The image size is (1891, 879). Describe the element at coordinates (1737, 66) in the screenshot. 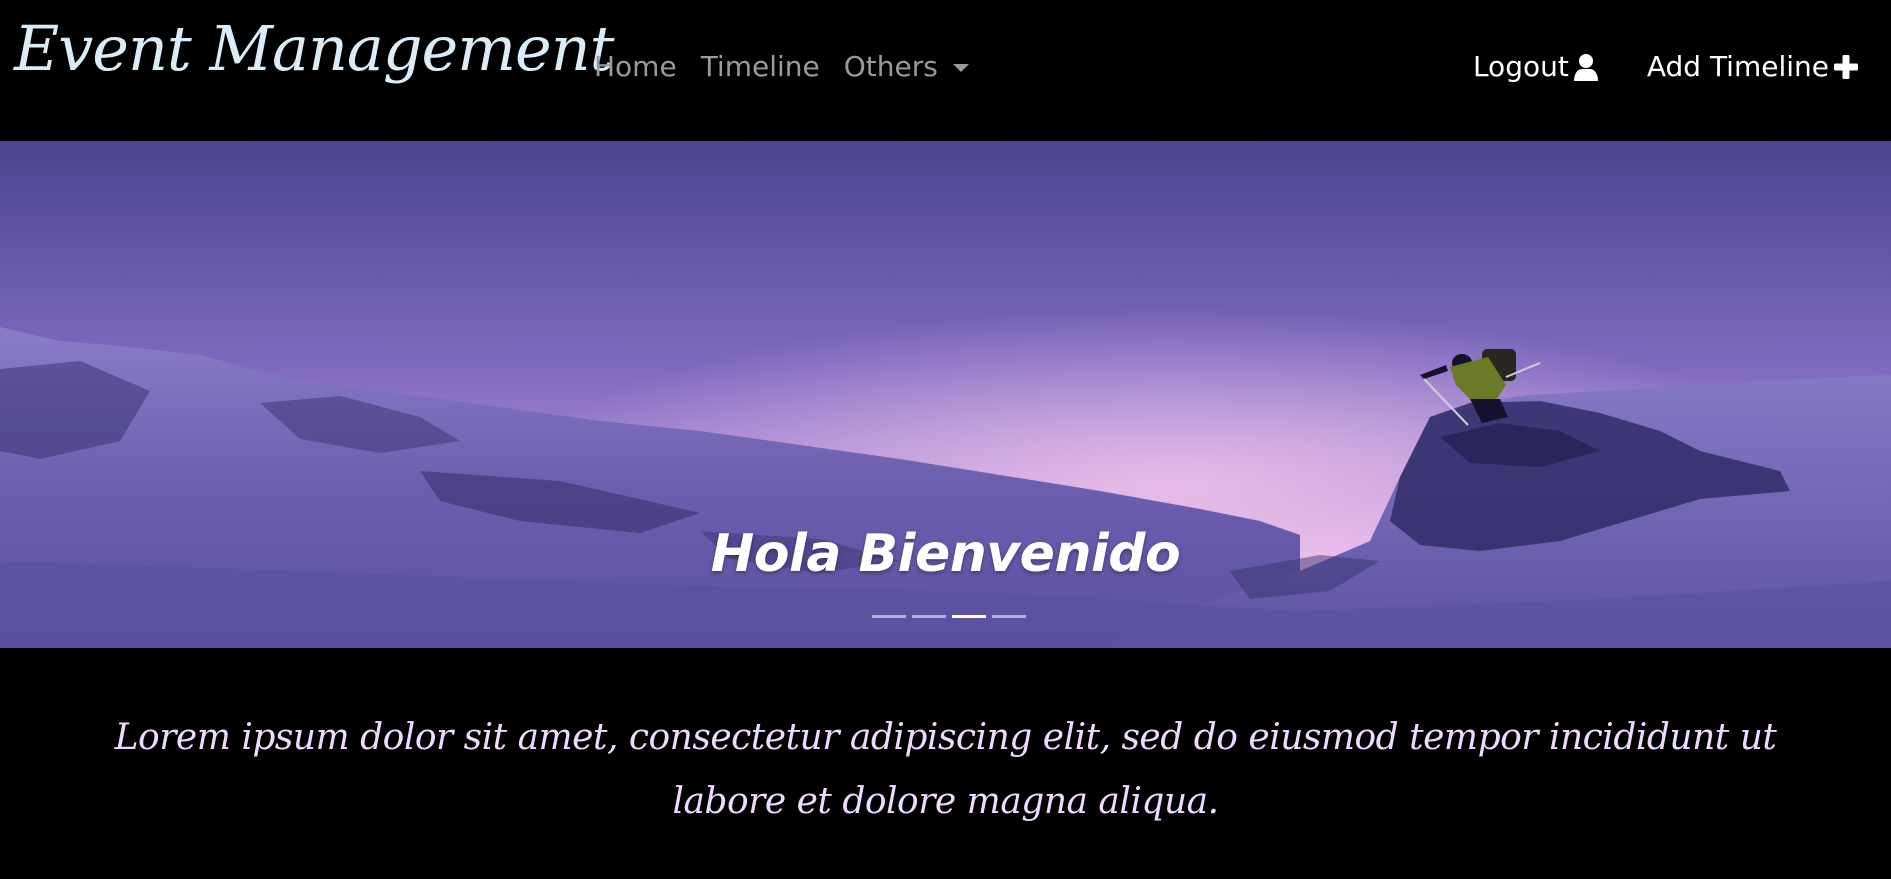

I see `add-timeline-label: Add Timeline` at that location.